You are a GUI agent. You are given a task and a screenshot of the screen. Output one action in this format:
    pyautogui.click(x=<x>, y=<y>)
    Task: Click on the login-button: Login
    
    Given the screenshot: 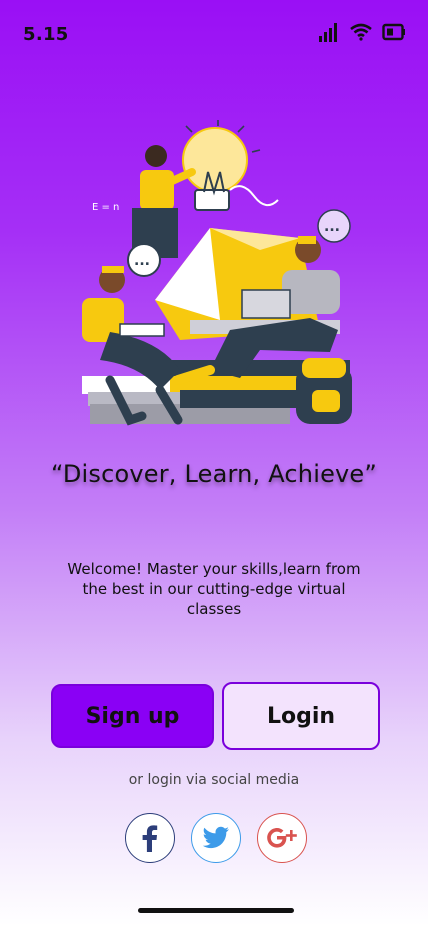 What is the action you would take?
    pyautogui.click(x=301, y=716)
    